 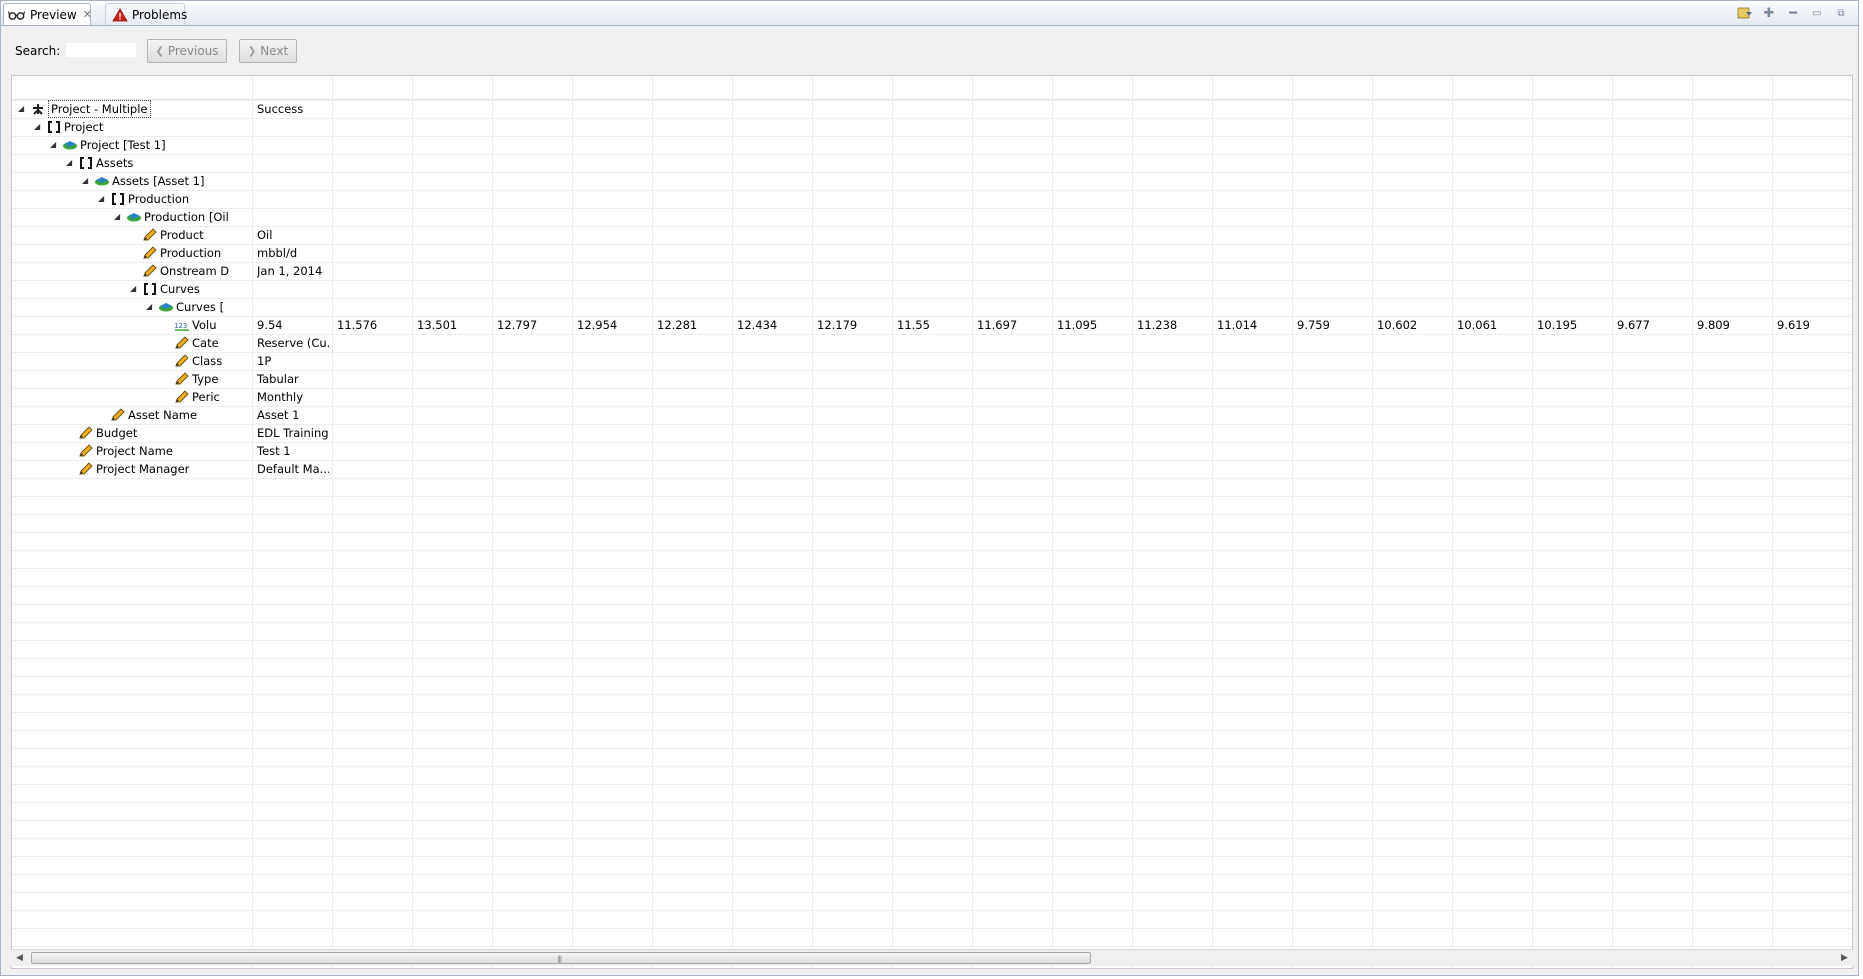 What do you see at coordinates (1793, 13) in the screenshot?
I see `minimize-icon: ━` at bounding box center [1793, 13].